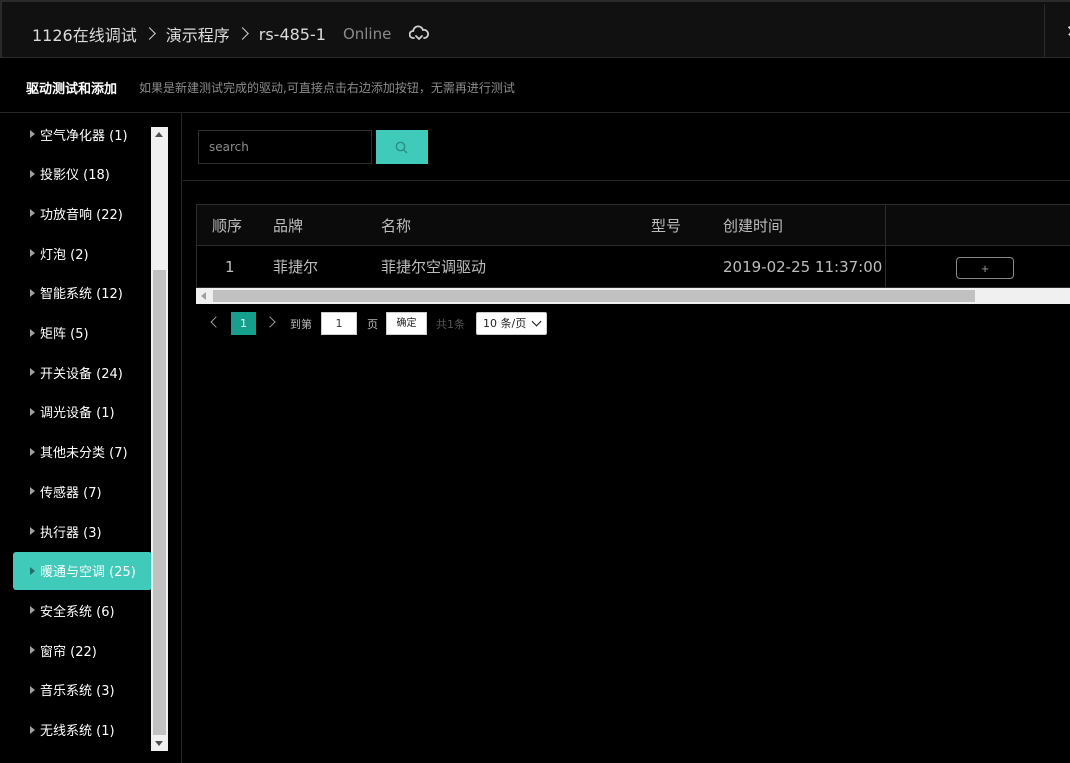 The height and width of the screenshot is (763, 1070). What do you see at coordinates (666, 225) in the screenshot?
I see `column-header-model: 型号` at bounding box center [666, 225].